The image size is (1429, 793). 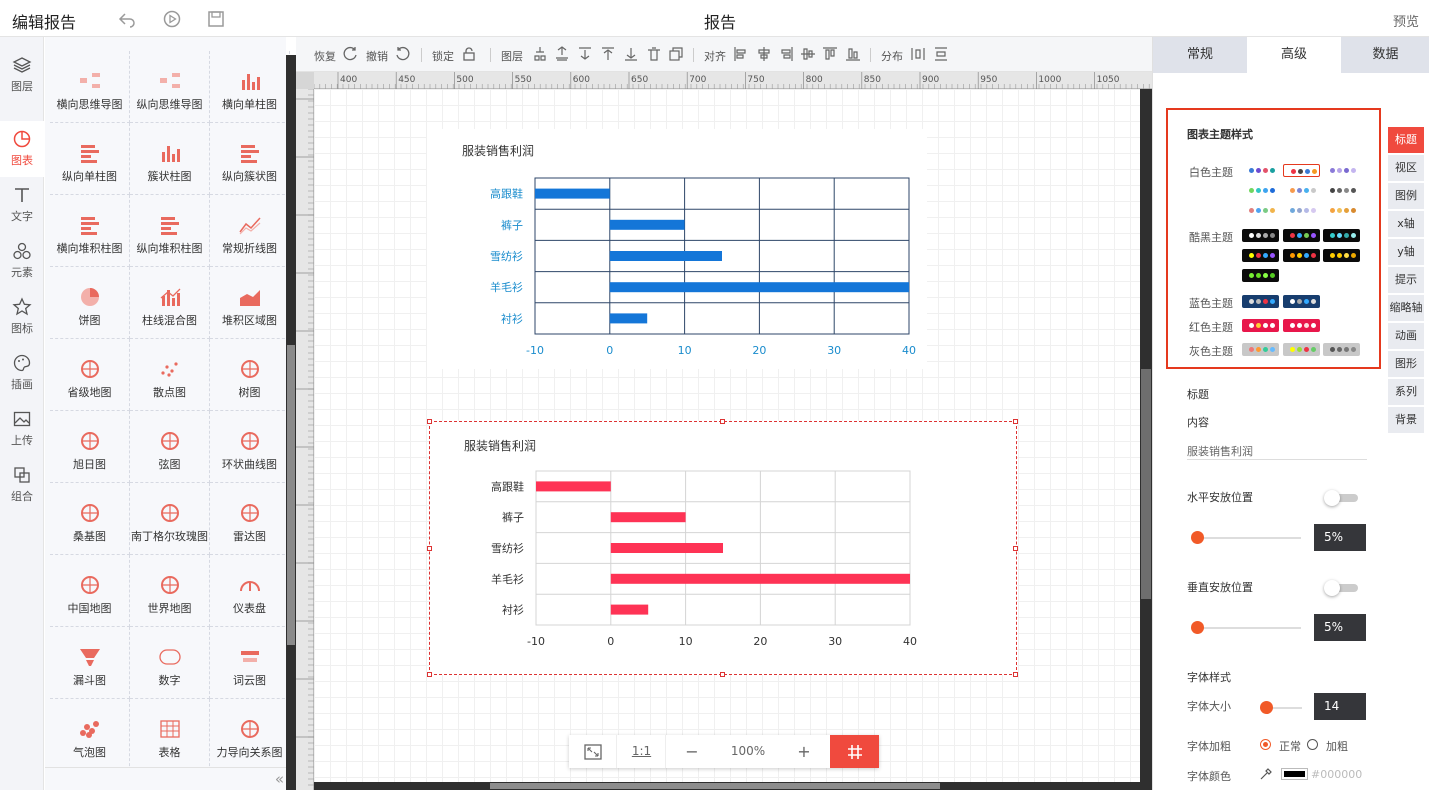 I want to click on chart-red-horizontal-bar-selected: 服装销售利润 -10 0 10 20 30 40 高跟鞋 裤子 雪纺衫 羊毛衫 衬衫, so click(x=723, y=548).